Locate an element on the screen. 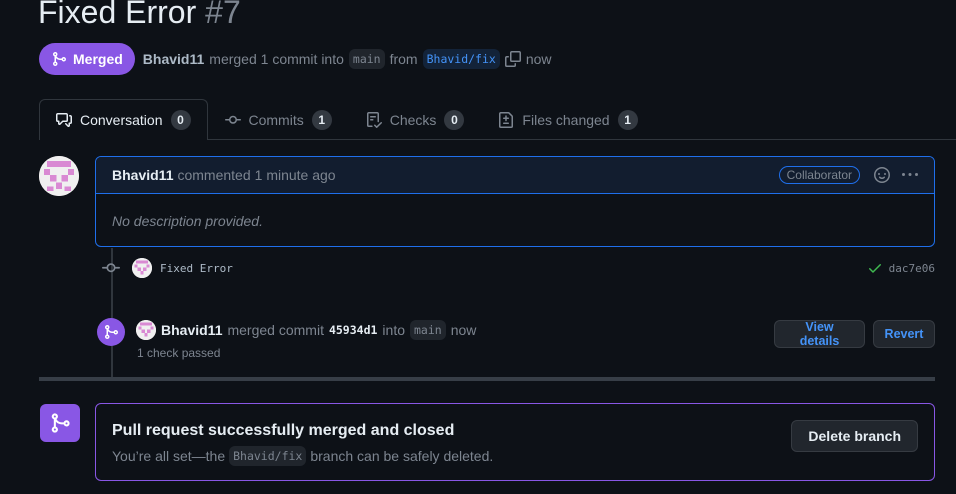  comment-time: 1 minute ago is located at coordinates (295, 175).